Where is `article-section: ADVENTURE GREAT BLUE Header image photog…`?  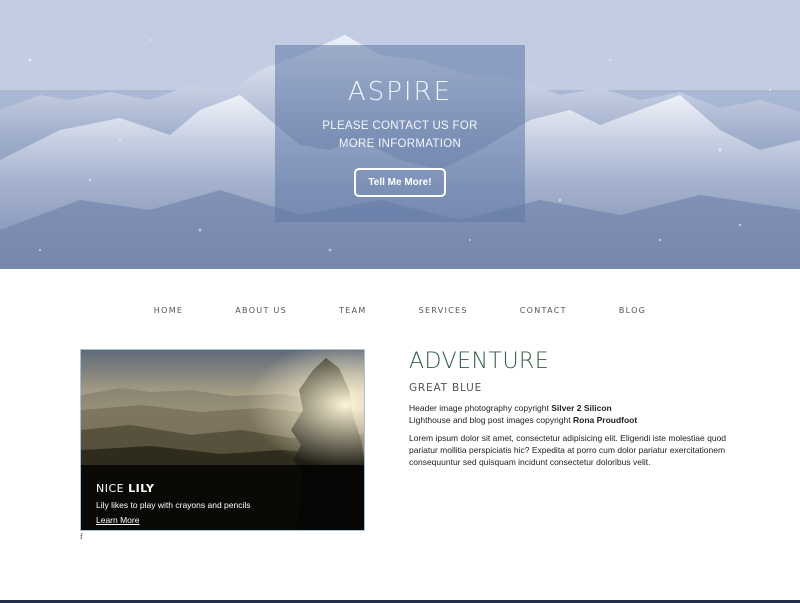 article-section: ADVENTURE GREAT BLUE Header image photog… is located at coordinates (569, 408).